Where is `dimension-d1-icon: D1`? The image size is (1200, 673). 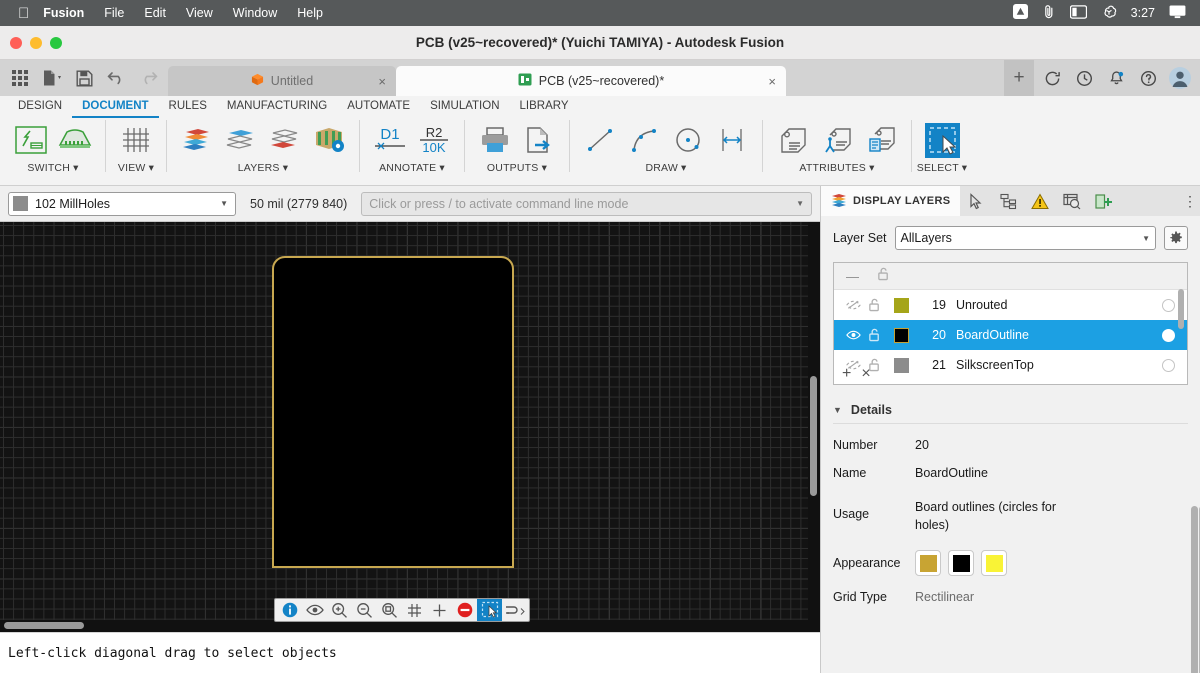 dimension-d1-icon: D1 is located at coordinates (390, 140).